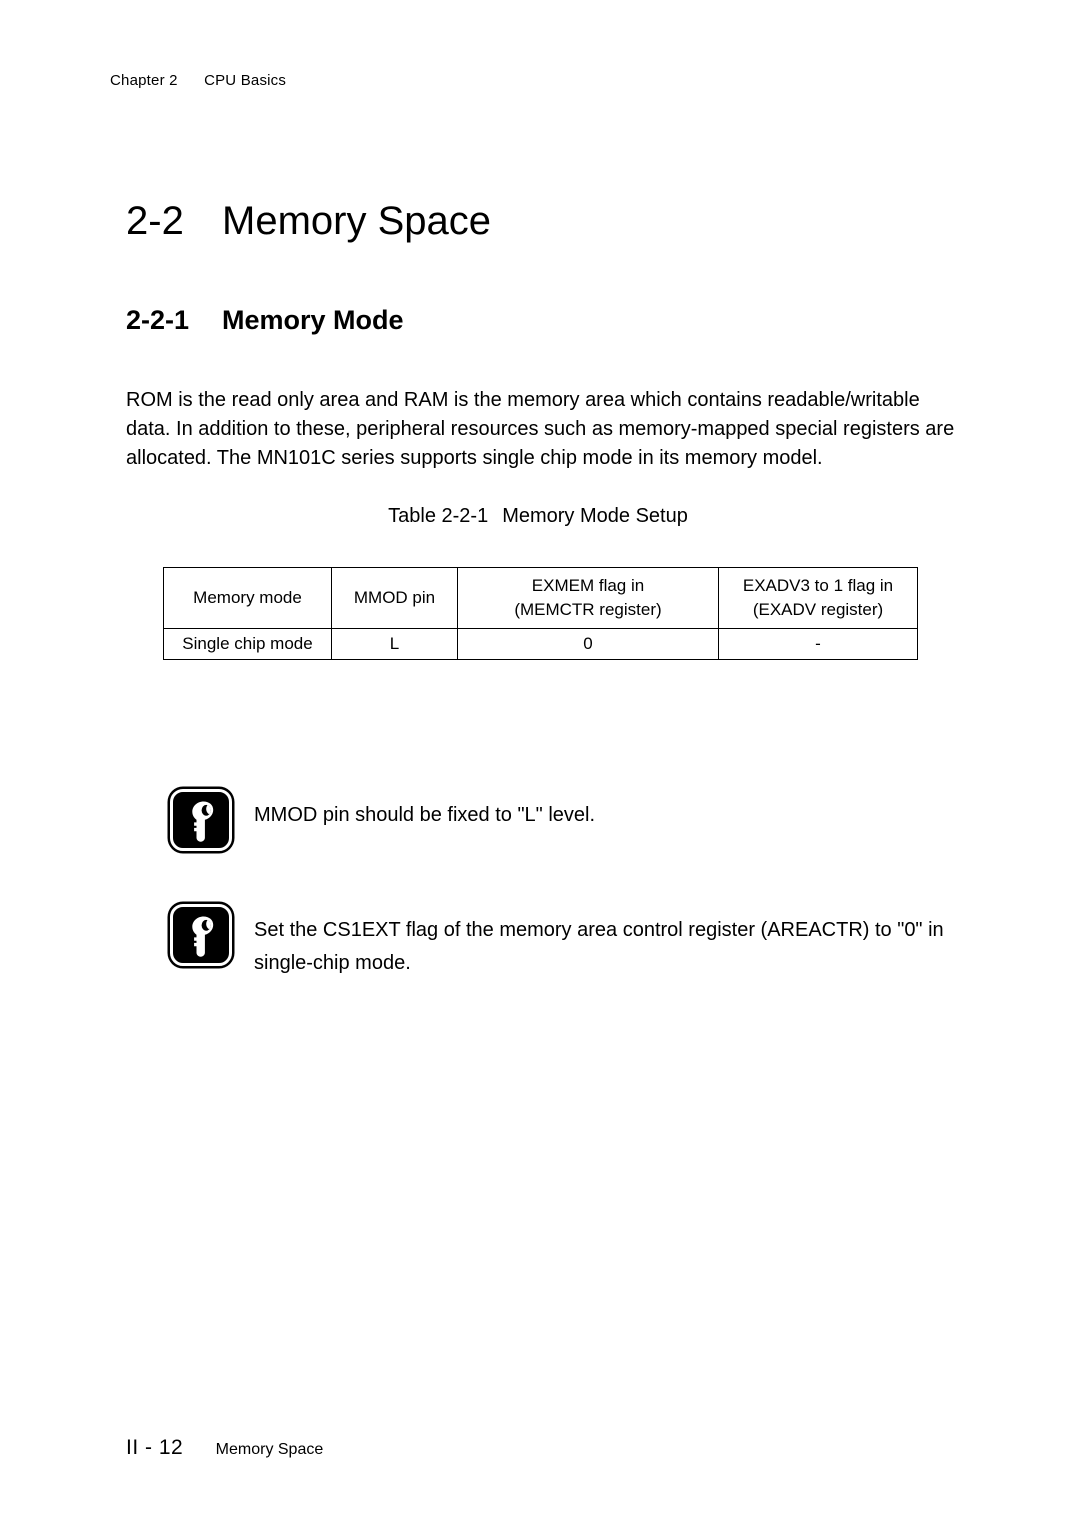 The height and width of the screenshot is (1528, 1080). What do you see at coordinates (818, 644) in the screenshot?
I see `cell-exadv-flag: -` at bounding box center [818, 644].